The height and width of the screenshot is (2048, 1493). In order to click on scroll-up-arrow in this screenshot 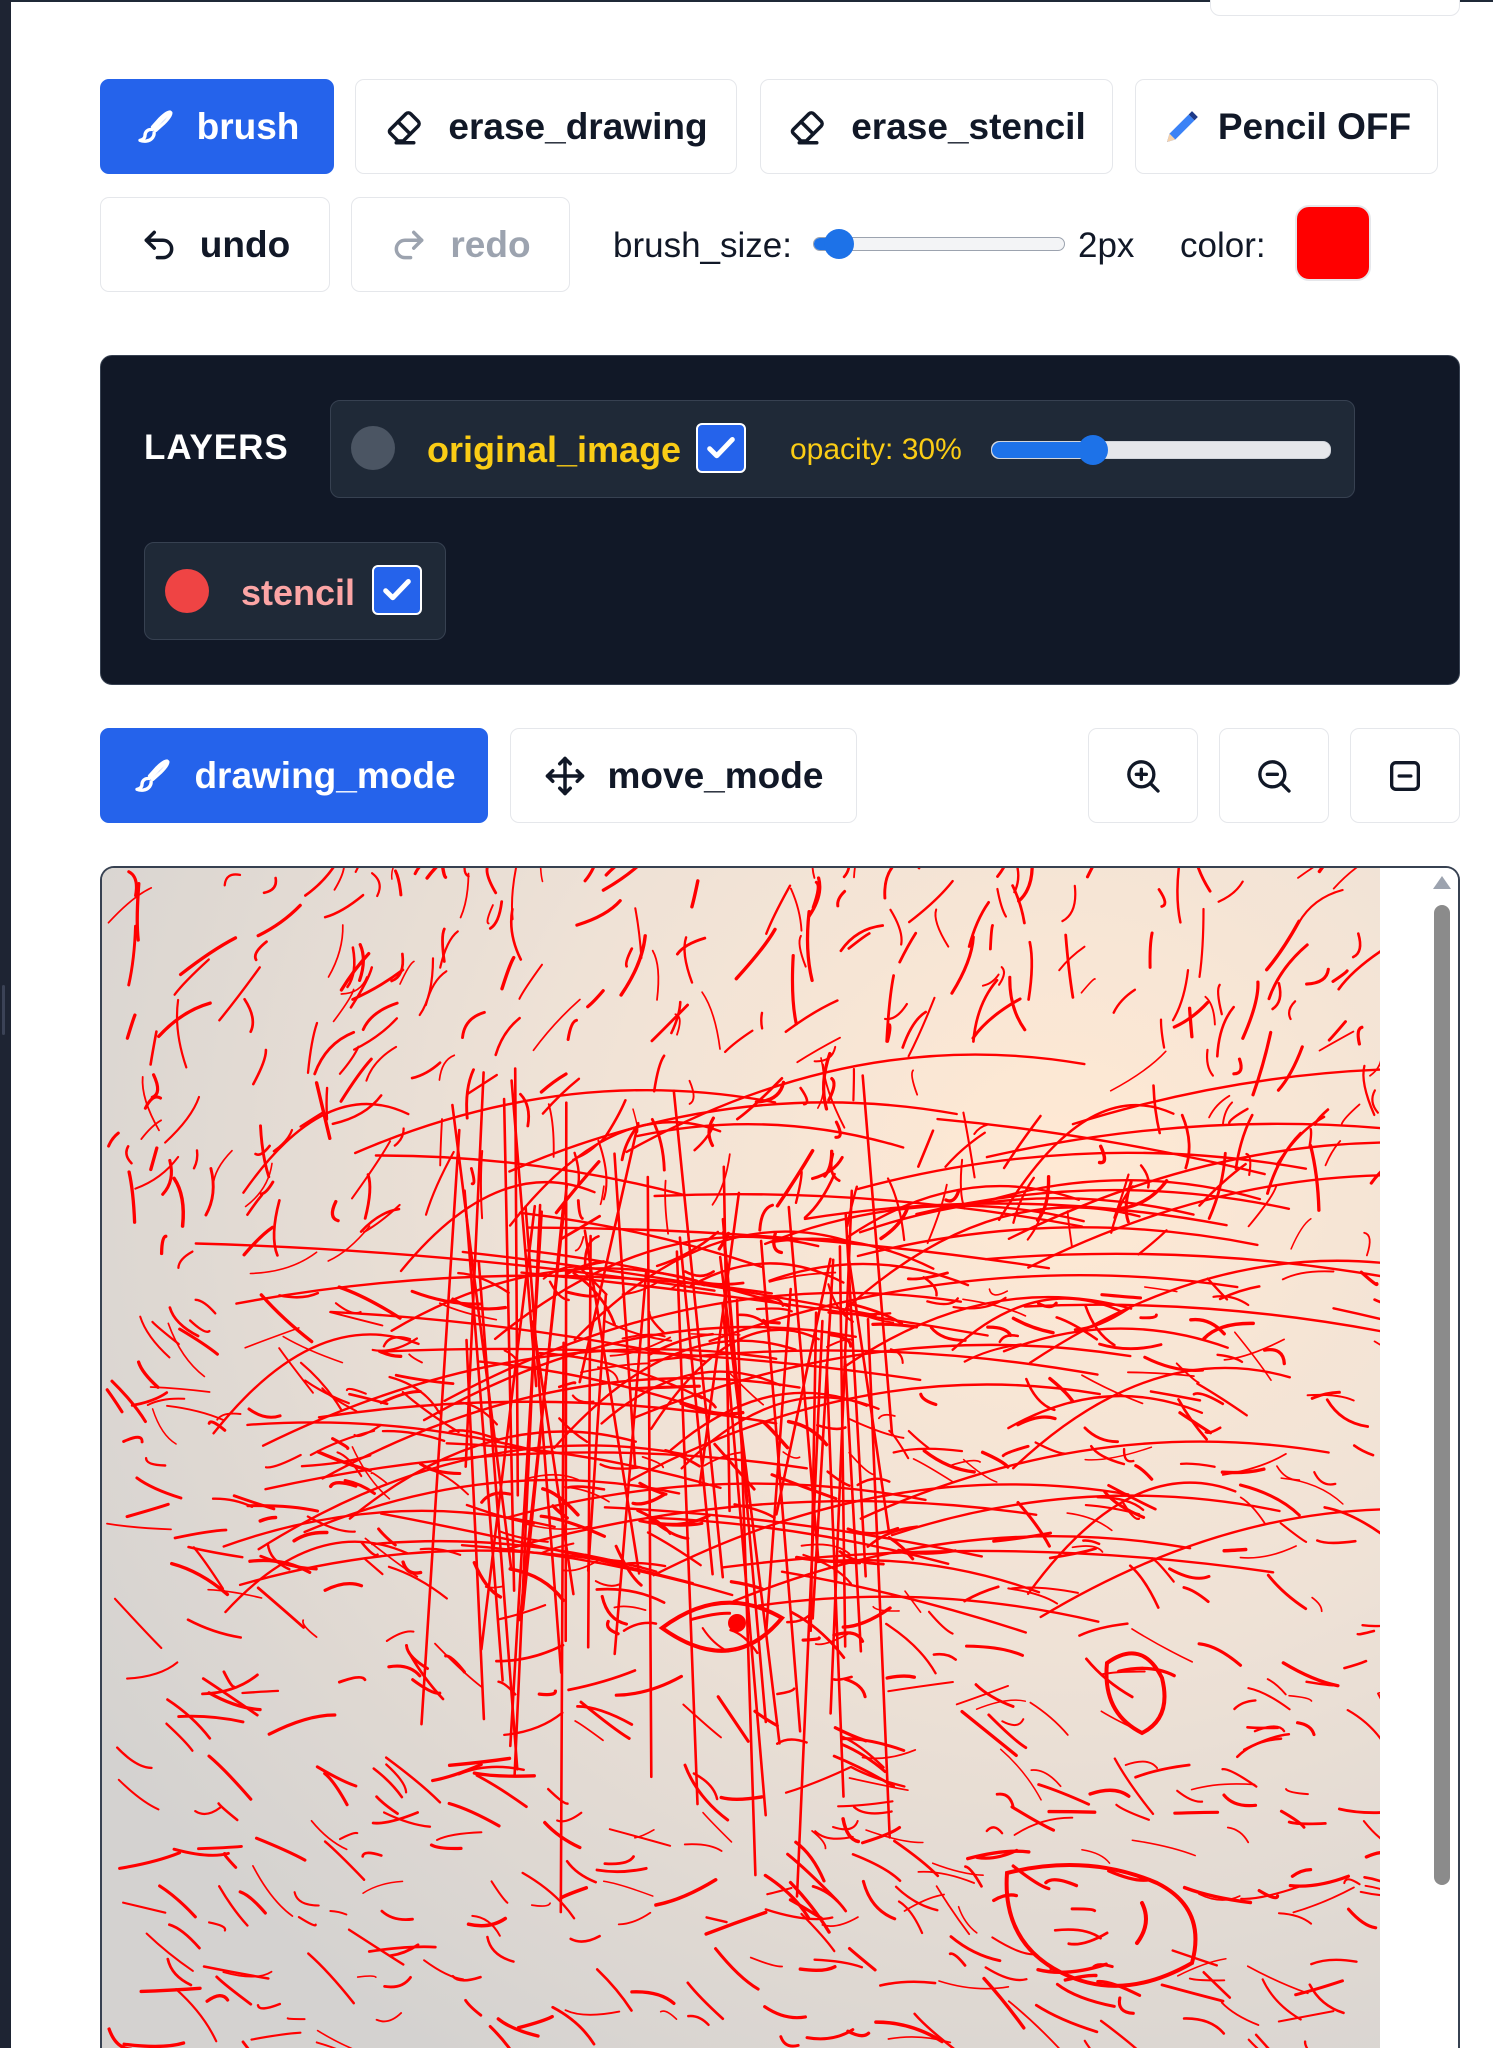, I will do `click(1442, 882)`.